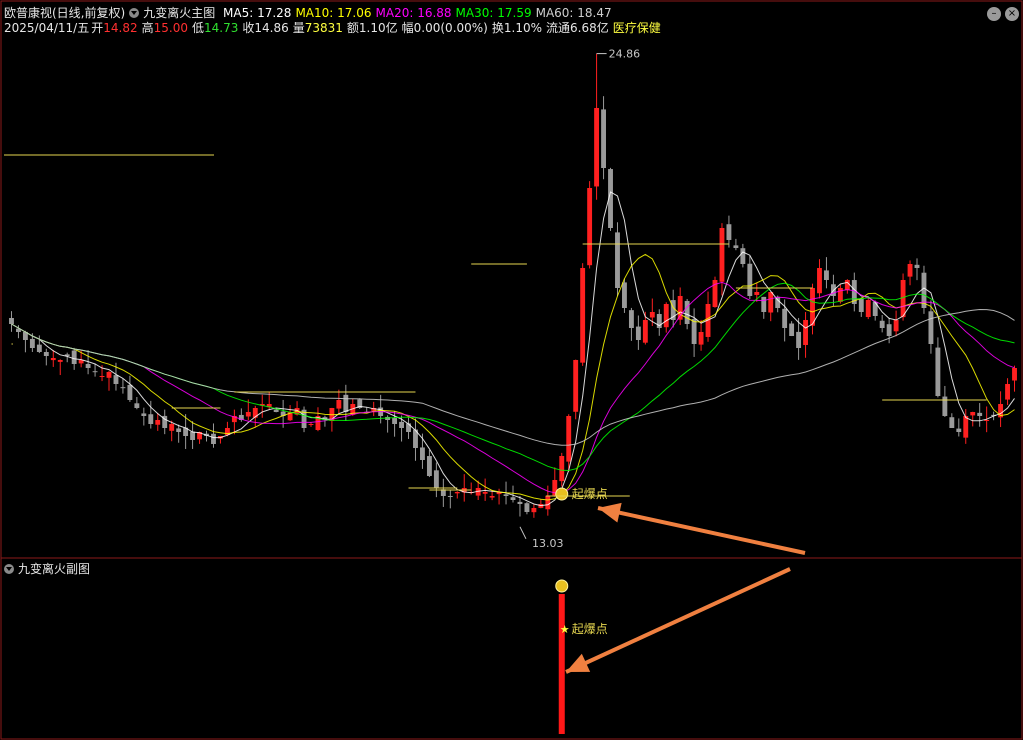 The height and width of the screenshot is (740, 1023). What do you see at coordinates (54, 569) in the screenshot?
I see `sub-indicator-name: 九变离火副图` at bounding box center [54, 569].